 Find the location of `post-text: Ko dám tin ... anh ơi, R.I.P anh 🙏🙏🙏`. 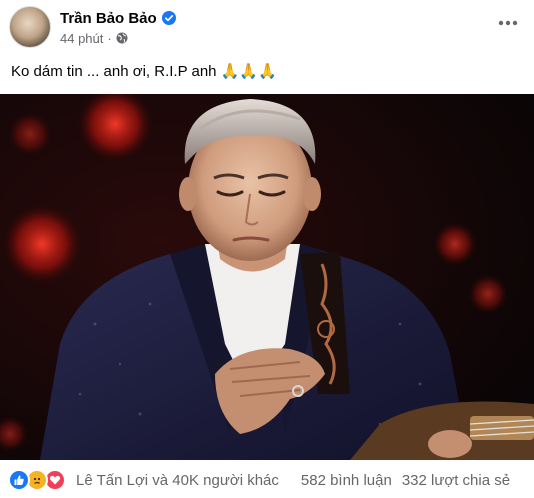

post-text: Ko dám tin ... anh ơi, R.I.P anh 🙏🙏🙏 is located at coordinates (144, 71).